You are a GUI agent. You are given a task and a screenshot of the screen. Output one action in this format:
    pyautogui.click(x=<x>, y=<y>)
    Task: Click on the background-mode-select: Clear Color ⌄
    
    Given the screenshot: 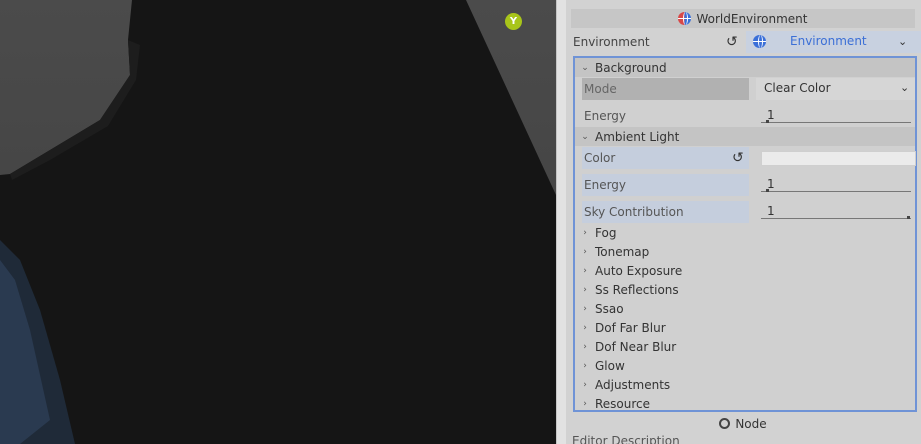 What is the action you would take?
    pyautogui.click(x=835, y=89)
    